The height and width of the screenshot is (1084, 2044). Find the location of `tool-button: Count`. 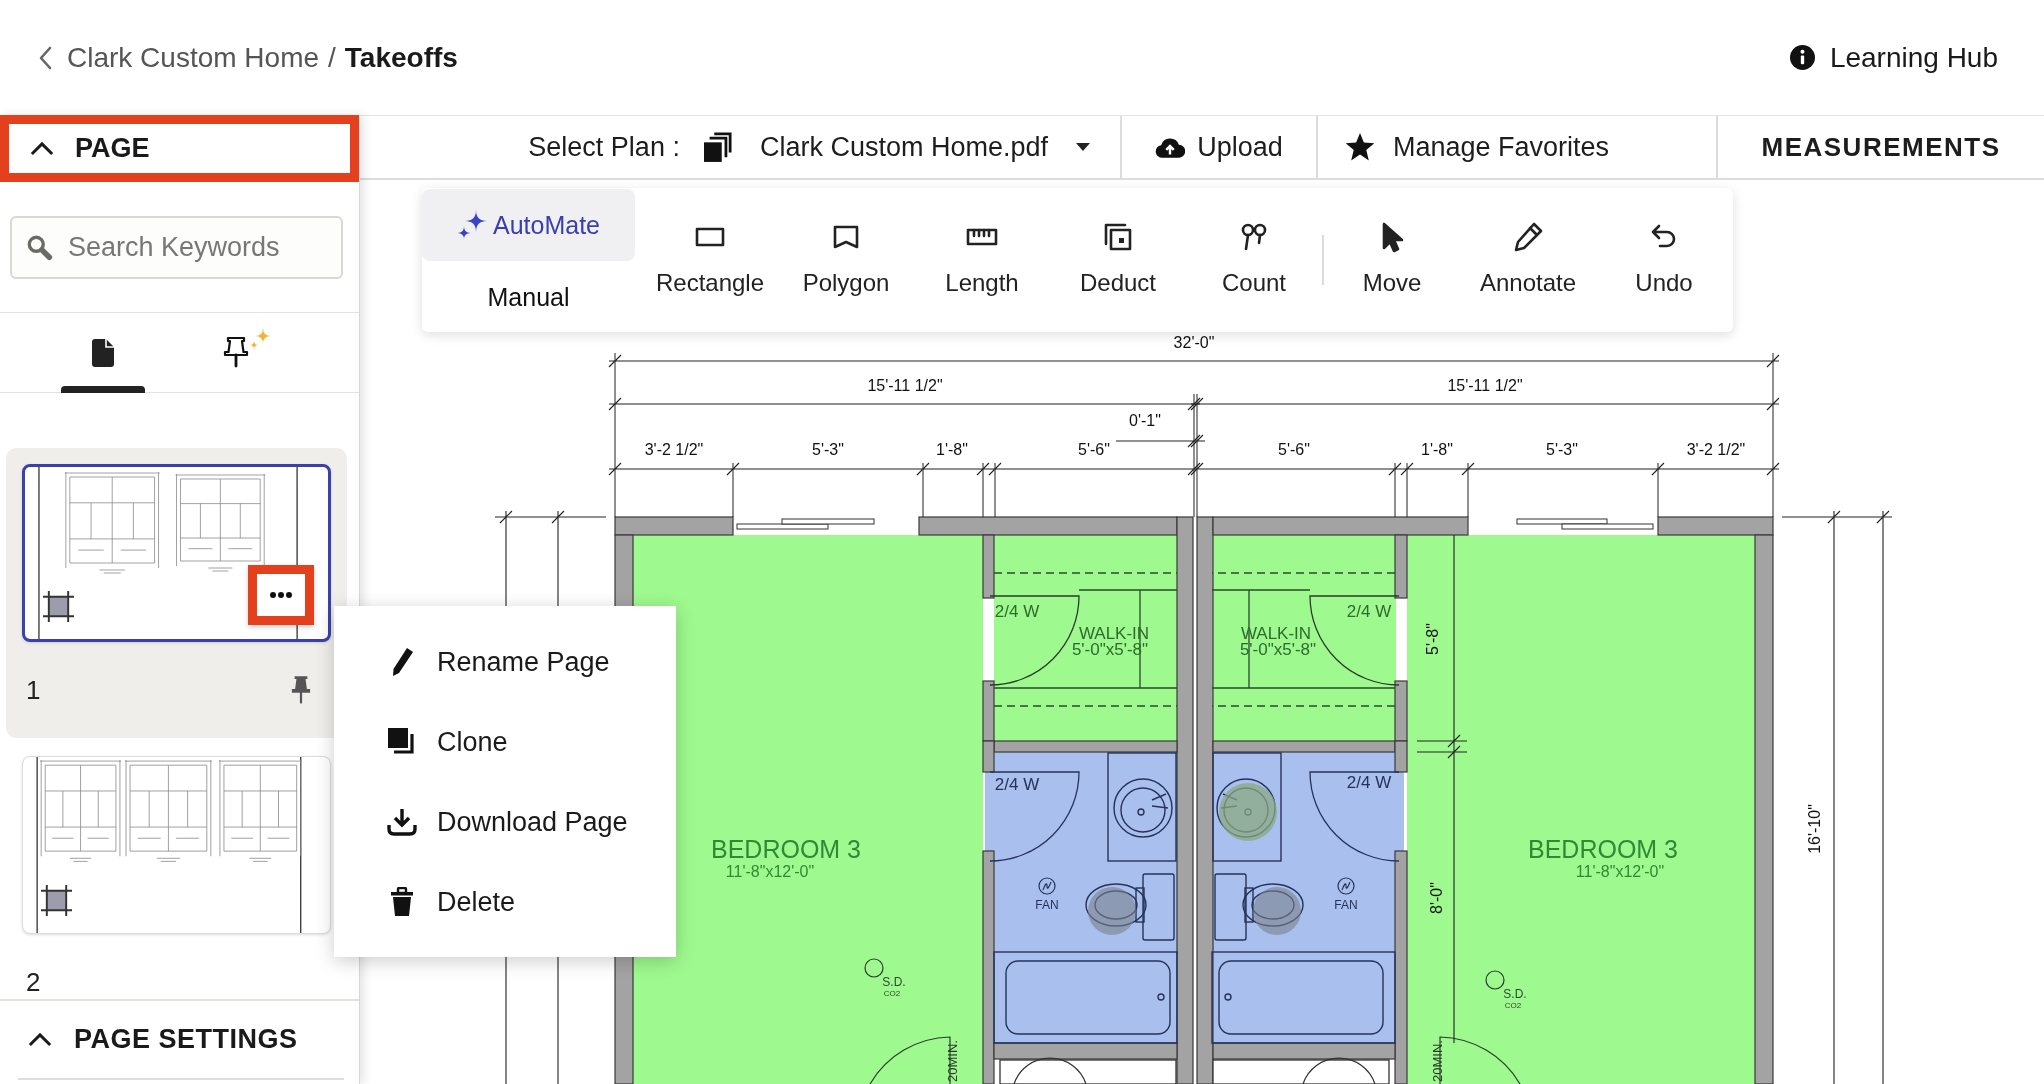

tool-button: Count is located at coordinates (1254, 242).